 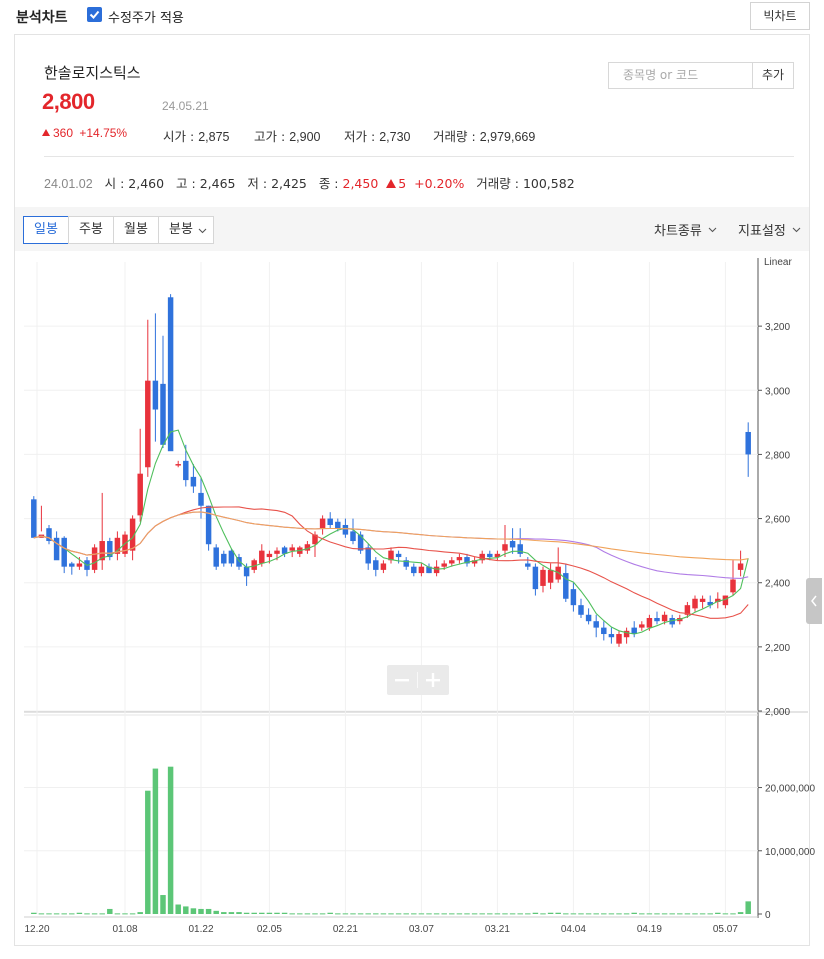 What do you see at coordinates (402, 680) in the screenshot?
I see `zoom-out-icon` at bounding box center [402, 680].